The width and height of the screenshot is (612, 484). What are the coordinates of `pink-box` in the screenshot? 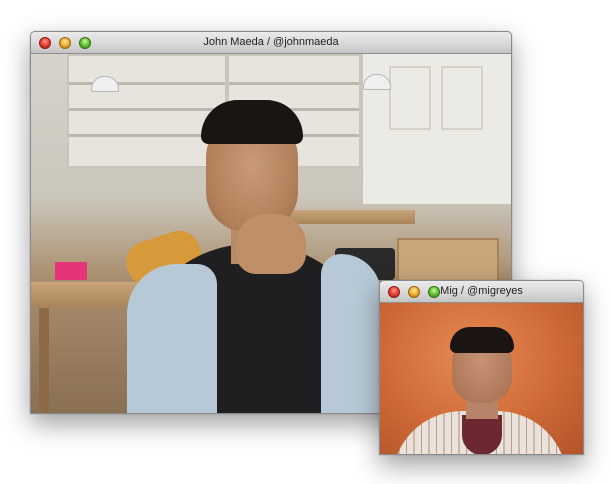 It's located at (71, 271).